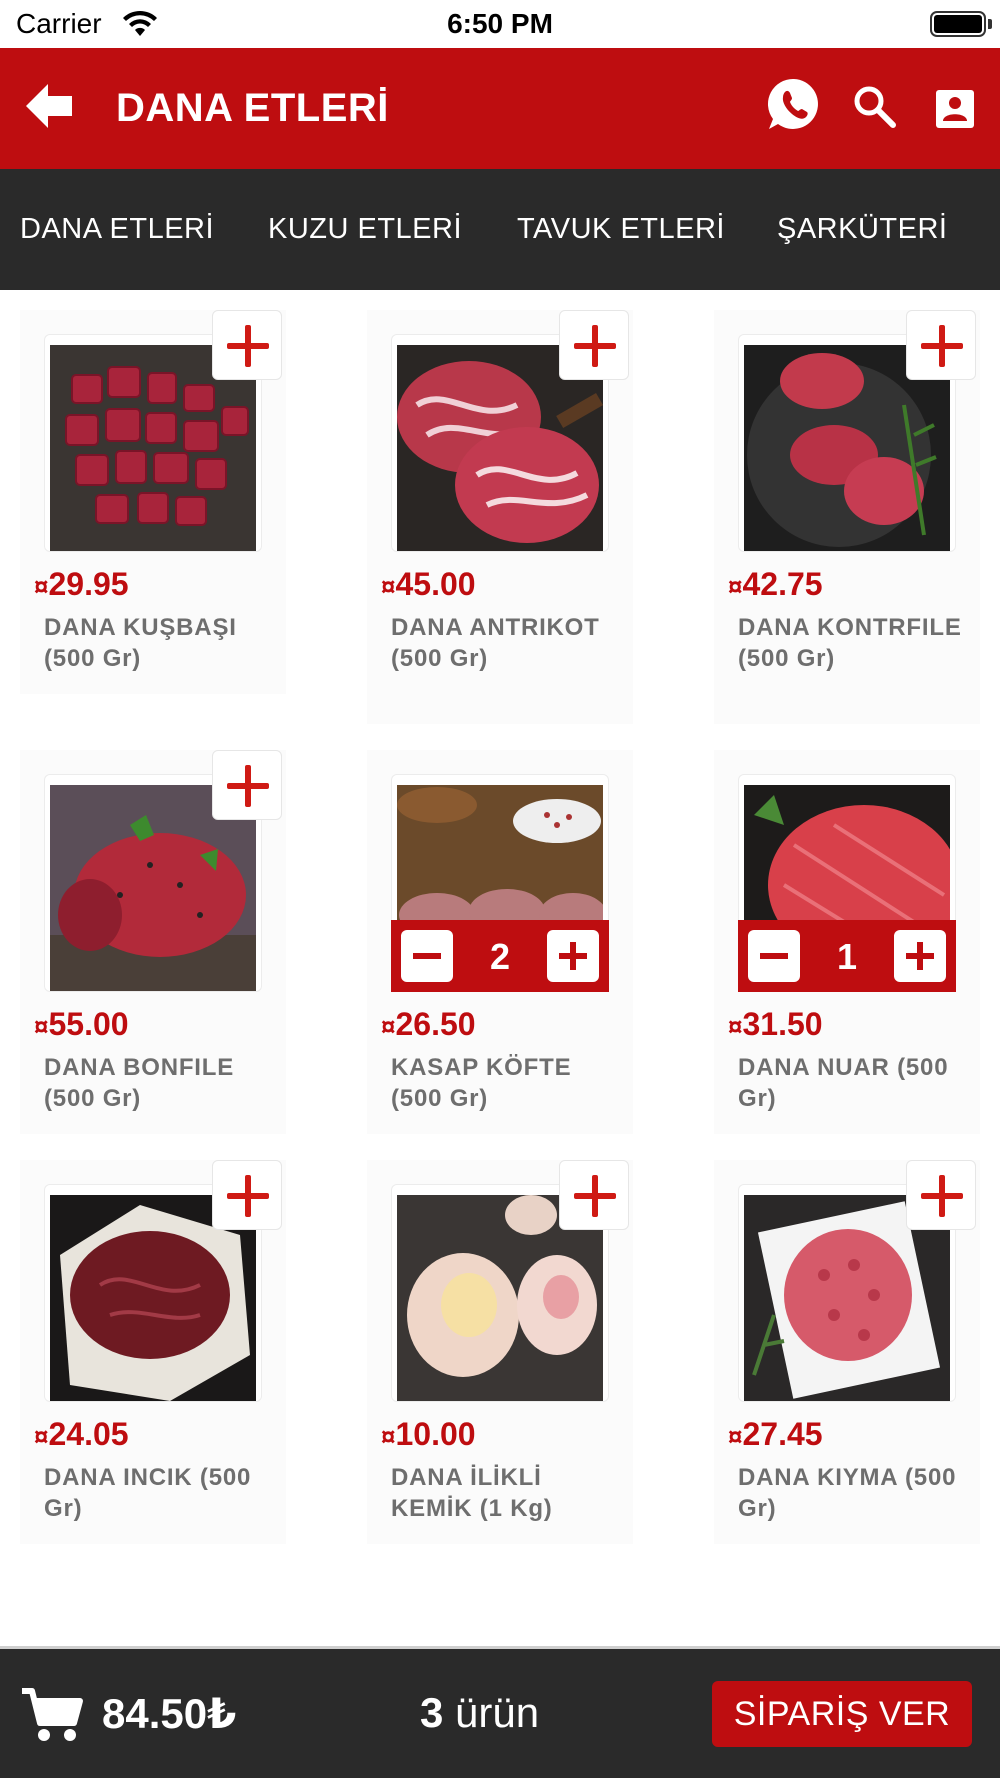 The height and width of the screenshot is (1778, 1000). What do you see at coordinates (847, 1352) in the screenshot?
I see `product-card: ¤27.45 DANA KIYMA (500 Gr)` at bounding box center [847, 1352].